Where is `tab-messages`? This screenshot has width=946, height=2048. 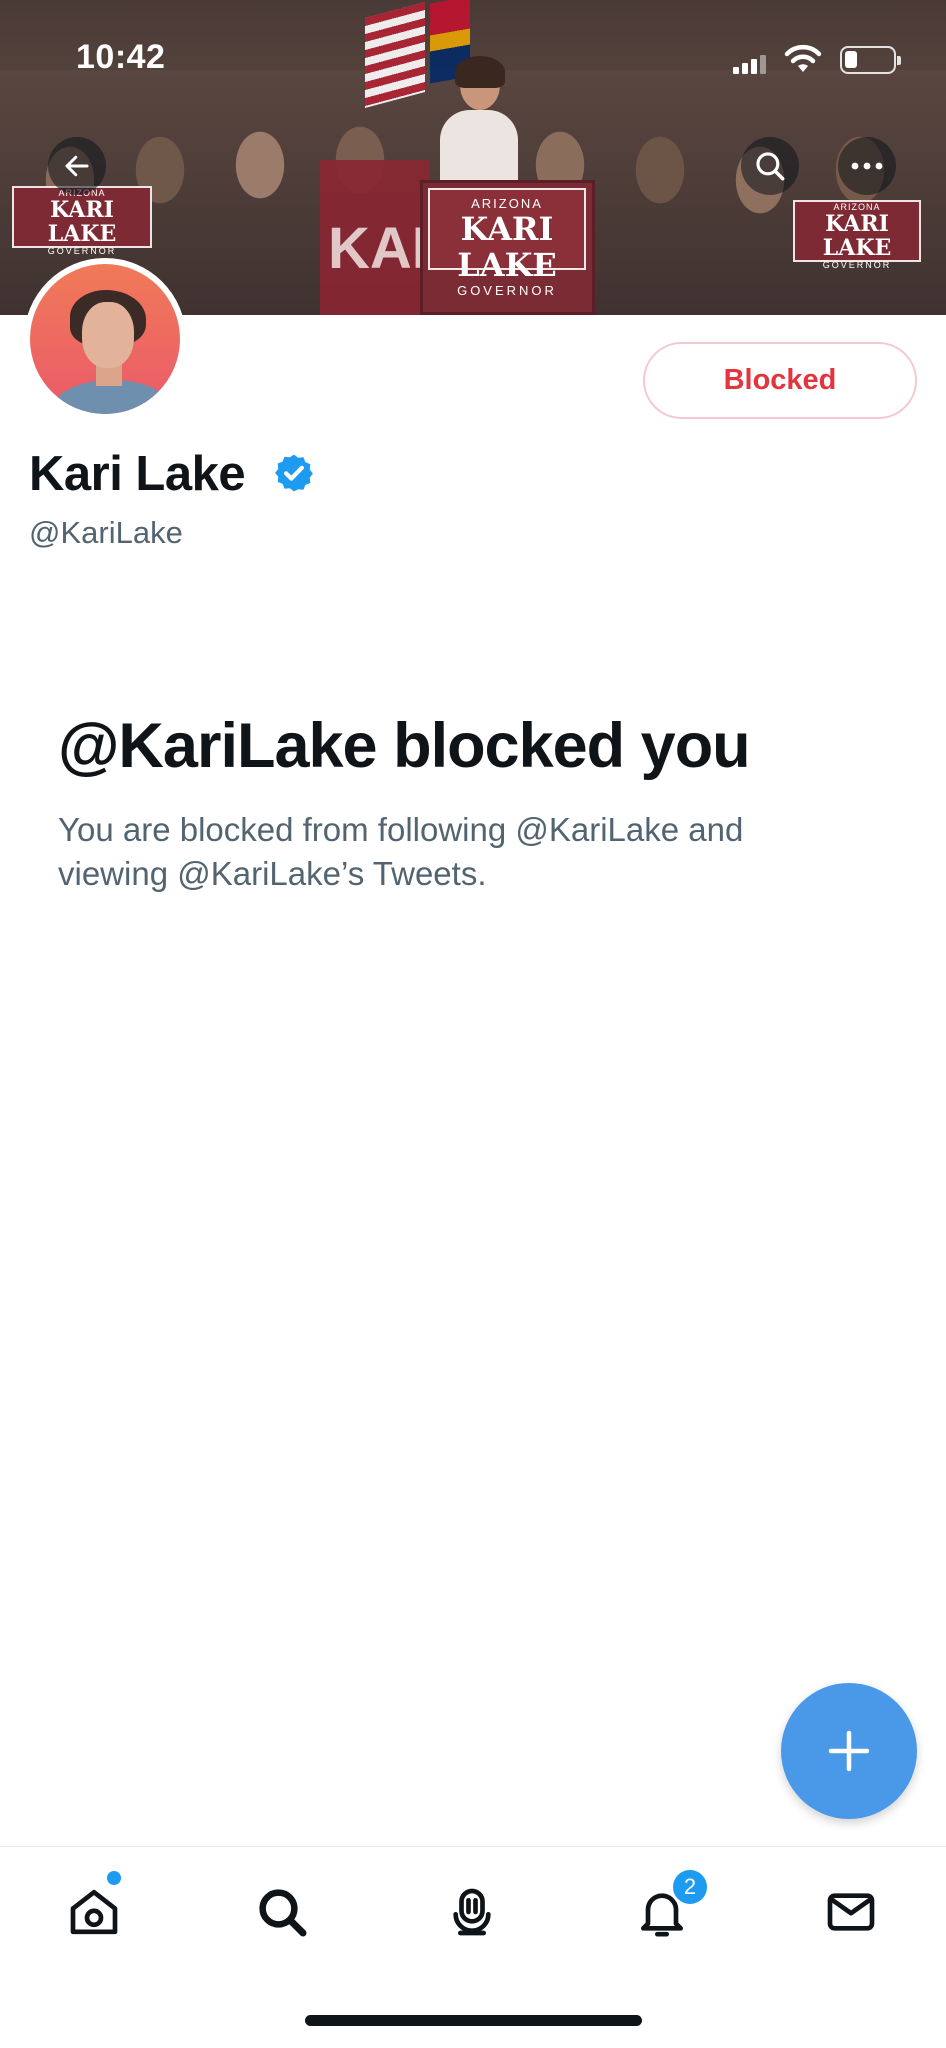 tab-messages is located at coordinates (851, 1912).